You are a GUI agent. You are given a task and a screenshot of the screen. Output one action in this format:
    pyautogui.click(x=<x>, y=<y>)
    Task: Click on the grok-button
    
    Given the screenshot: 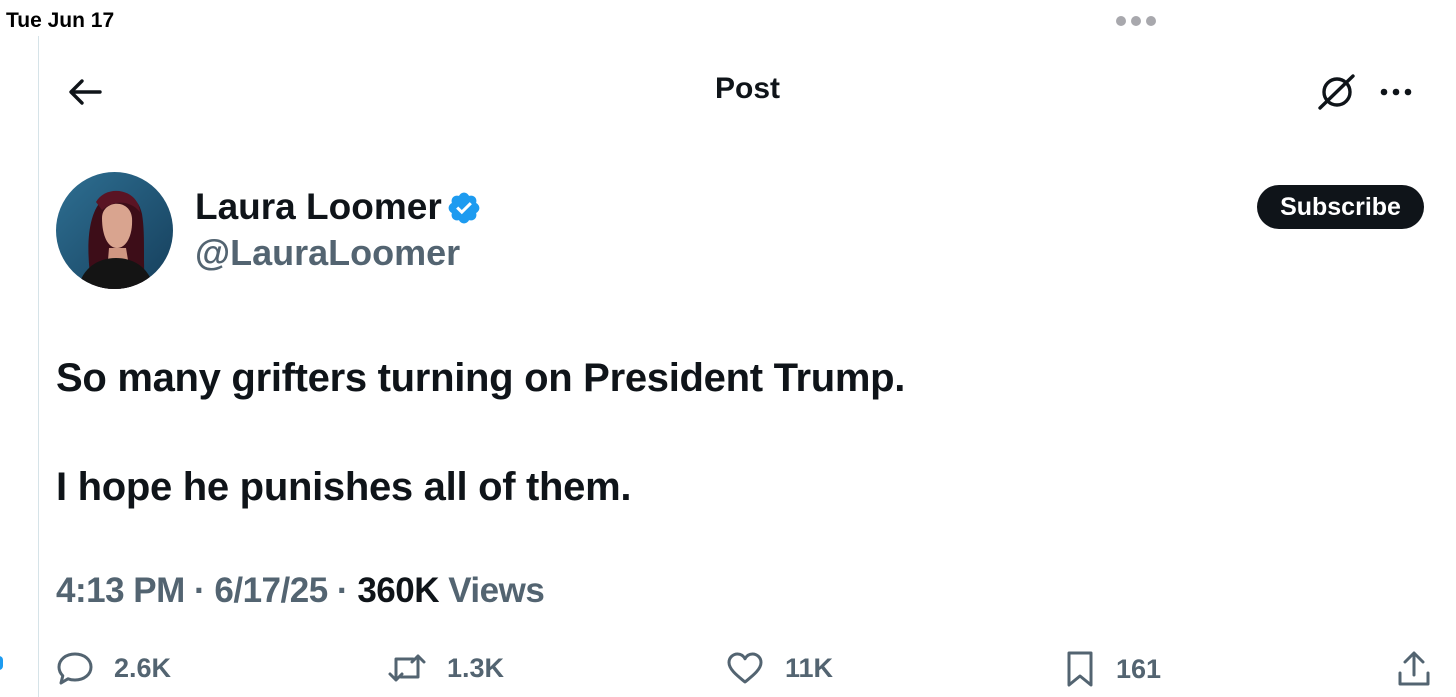 What is the action you would take?
    pyautogui.click(x=1337, y=92)
    